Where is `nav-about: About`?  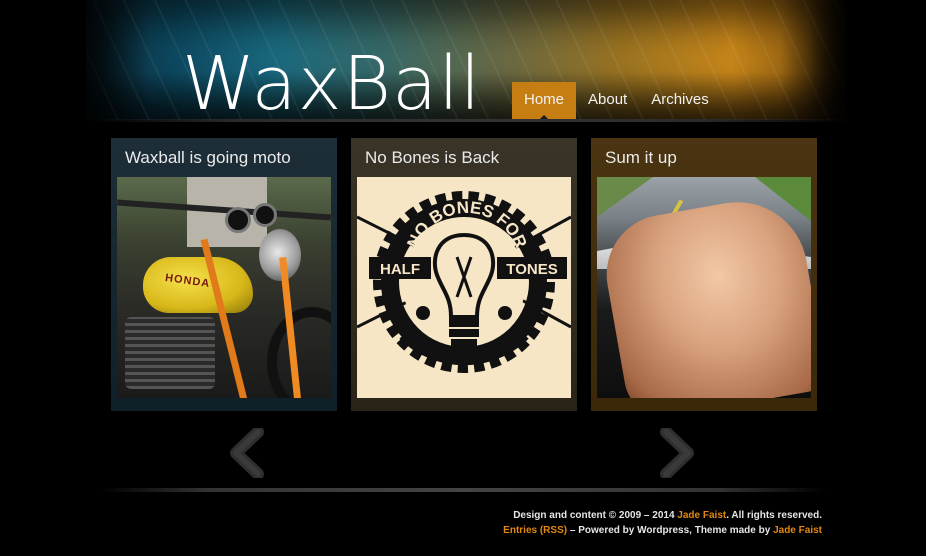 nav-about: About is located at coordinates (607, 101).